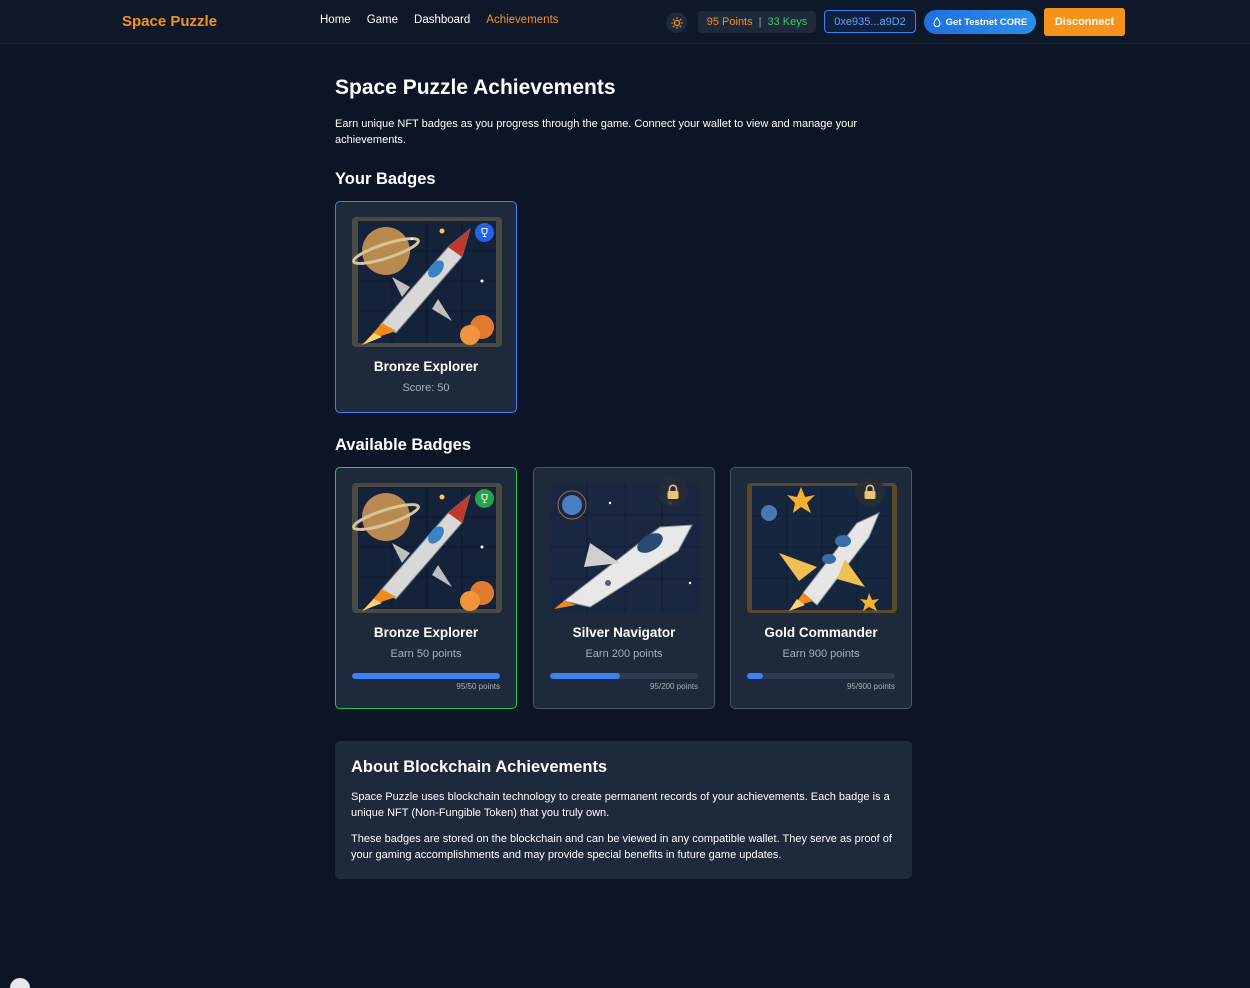  What do you see at coordinates (403, 445) in the screenshot?
I see `available-badges-heading: Available Badges` at bounding box center [403, 445].